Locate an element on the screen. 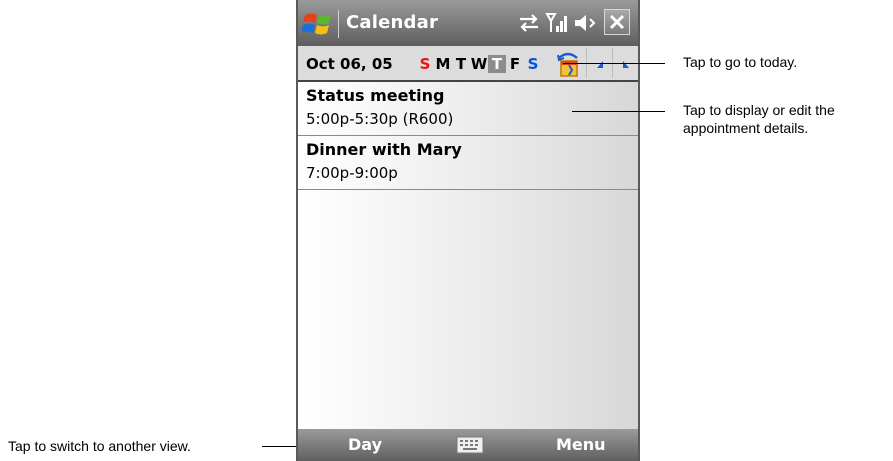 This screenshot has width=893, height=461. current-date: Oct 06, 05 is located at coordinates (349, 64).